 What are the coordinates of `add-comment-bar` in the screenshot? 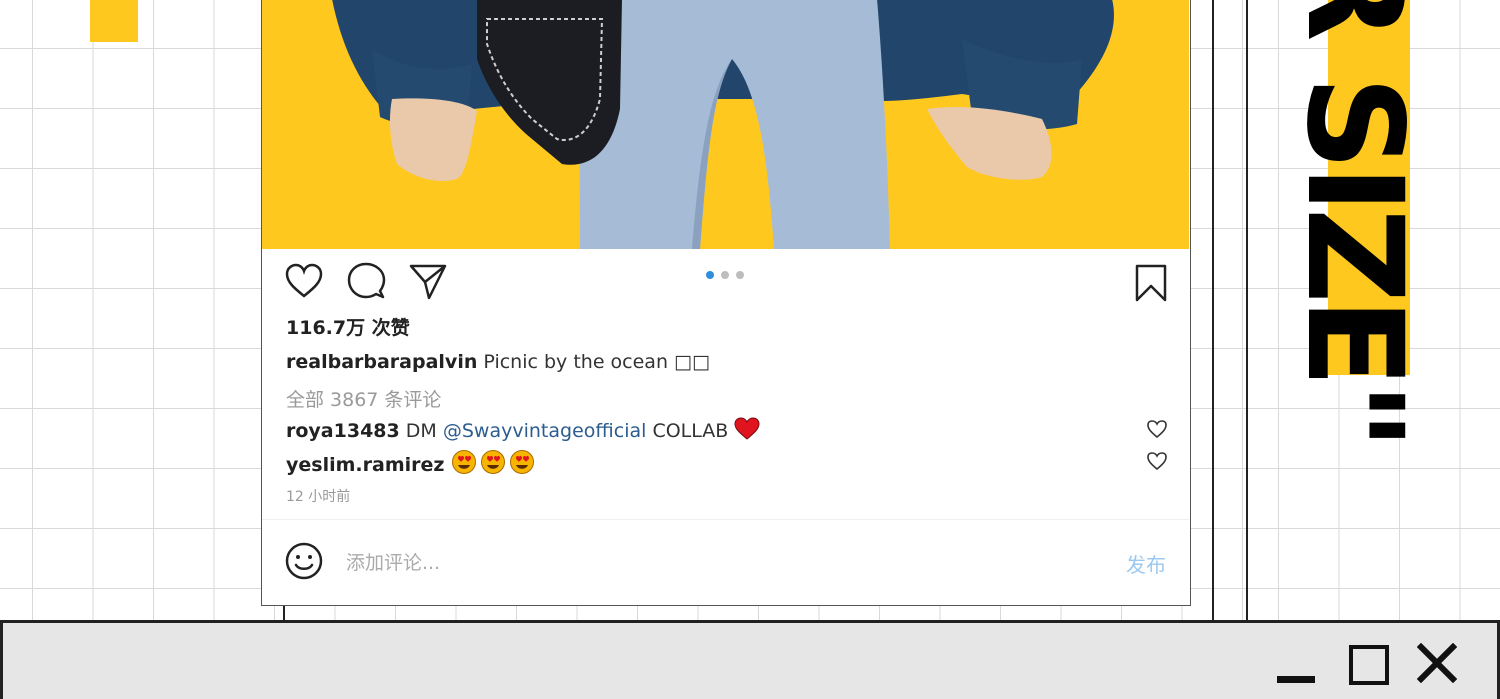 It's located at (665, 563).